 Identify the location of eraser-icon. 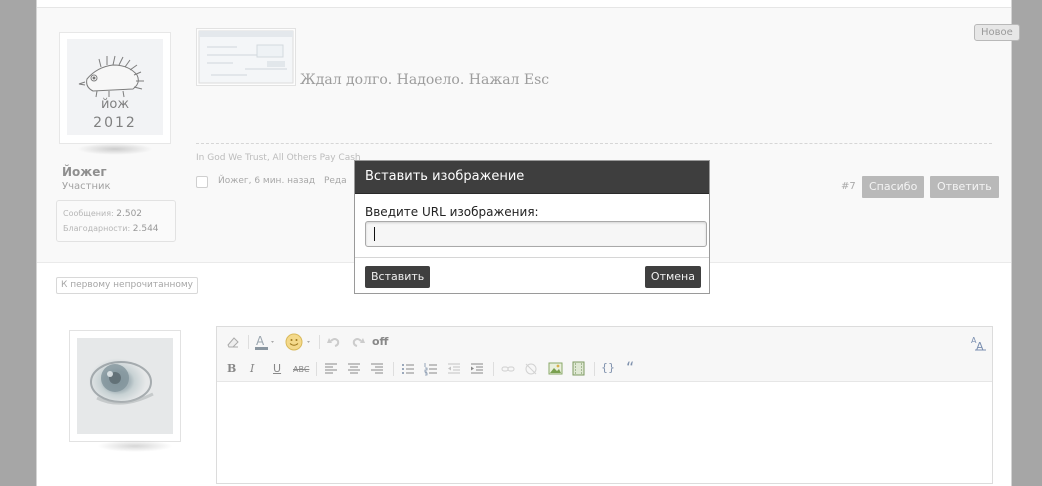
(233, 344).